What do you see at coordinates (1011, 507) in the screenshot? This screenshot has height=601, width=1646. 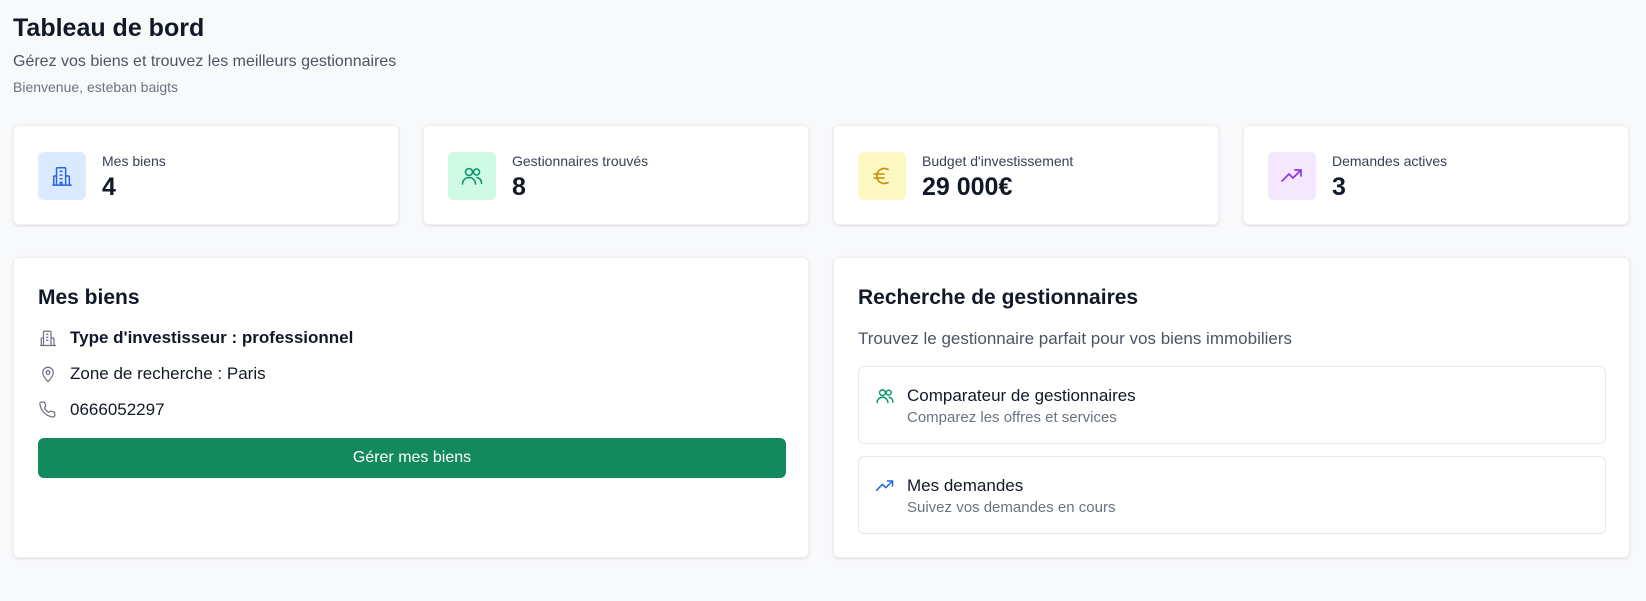 I see `option-description: Suivez vos demandes en cours` at bounding box center [1011, 507].